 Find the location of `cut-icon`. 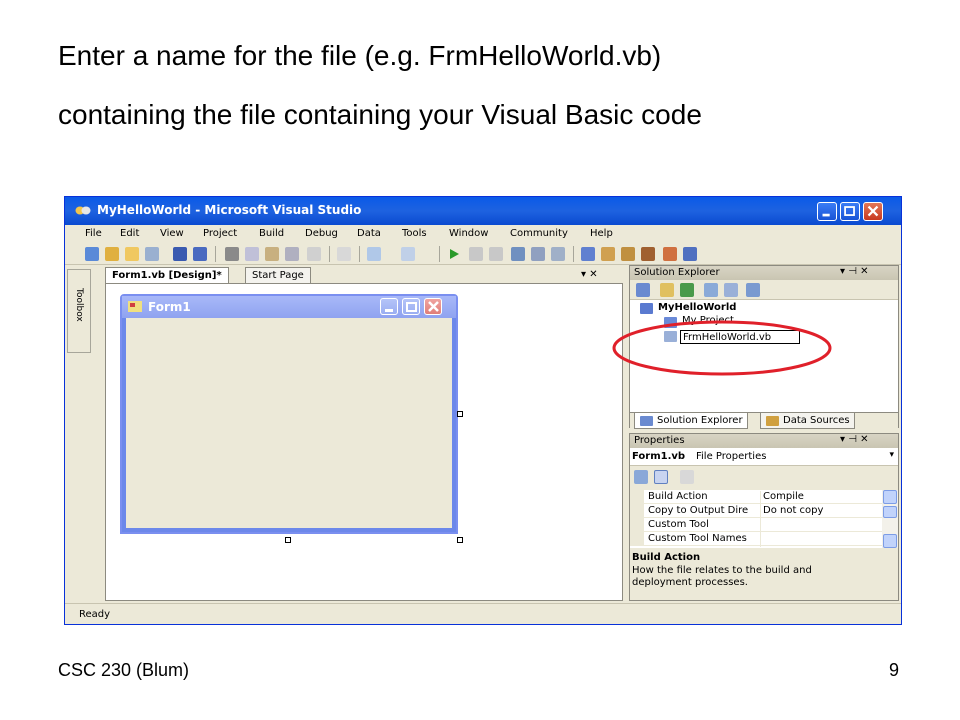

cut-icon is located at coordinates (232, 254).